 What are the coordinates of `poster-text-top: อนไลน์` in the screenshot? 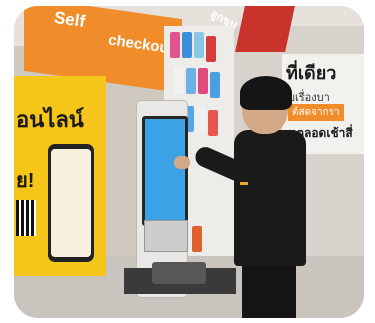 It's located at (50, 119).